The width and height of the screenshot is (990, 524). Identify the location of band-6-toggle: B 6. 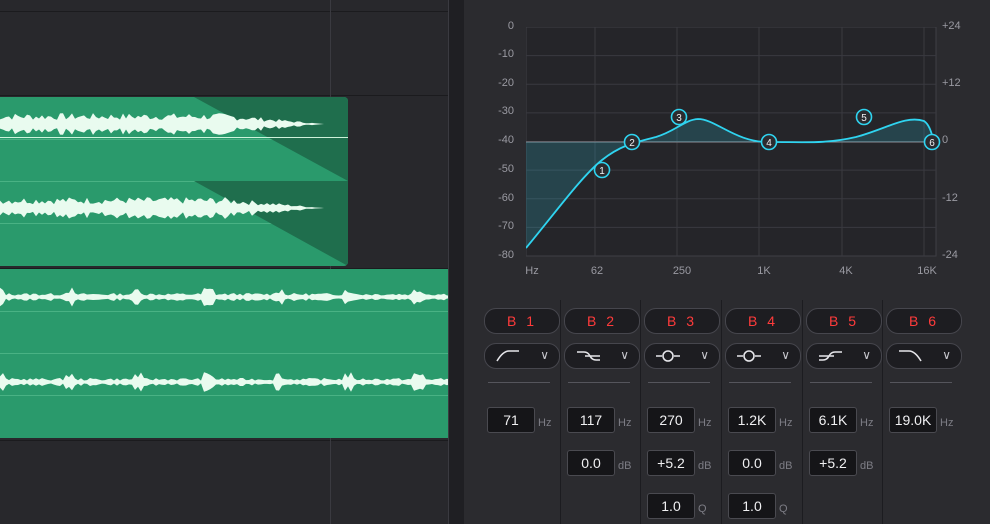
(924, 321).